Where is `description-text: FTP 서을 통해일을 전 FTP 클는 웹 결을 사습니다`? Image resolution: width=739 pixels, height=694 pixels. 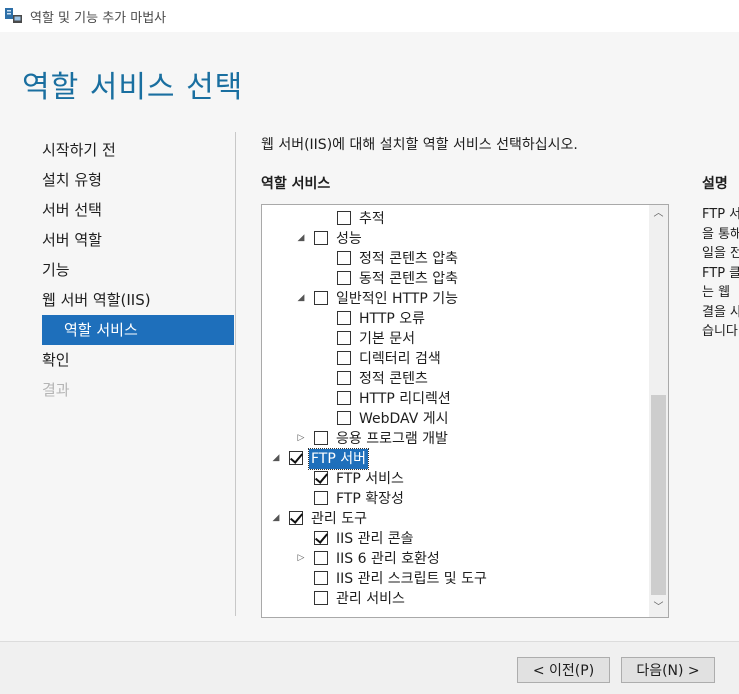 description-text: FTP 서을 통해일을 전 FTP 클는 웹 결을 사습니다 is located at coordinates (720, 273).